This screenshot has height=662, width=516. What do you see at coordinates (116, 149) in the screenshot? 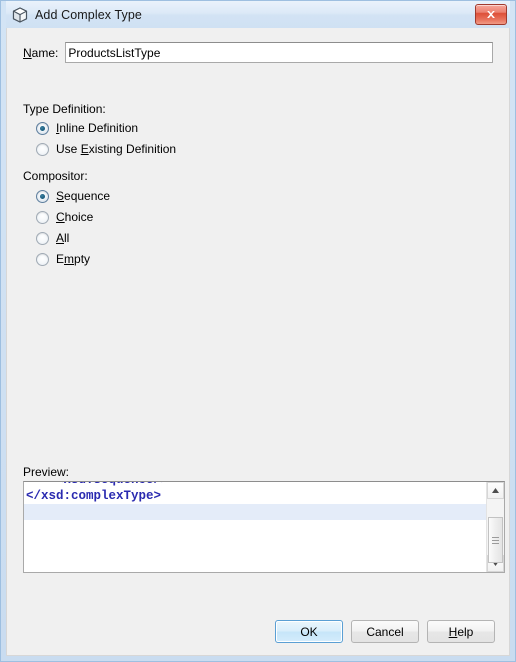
I see `radio-label-use-existing: Use Existing Definition` at bounding box center [116, 149].